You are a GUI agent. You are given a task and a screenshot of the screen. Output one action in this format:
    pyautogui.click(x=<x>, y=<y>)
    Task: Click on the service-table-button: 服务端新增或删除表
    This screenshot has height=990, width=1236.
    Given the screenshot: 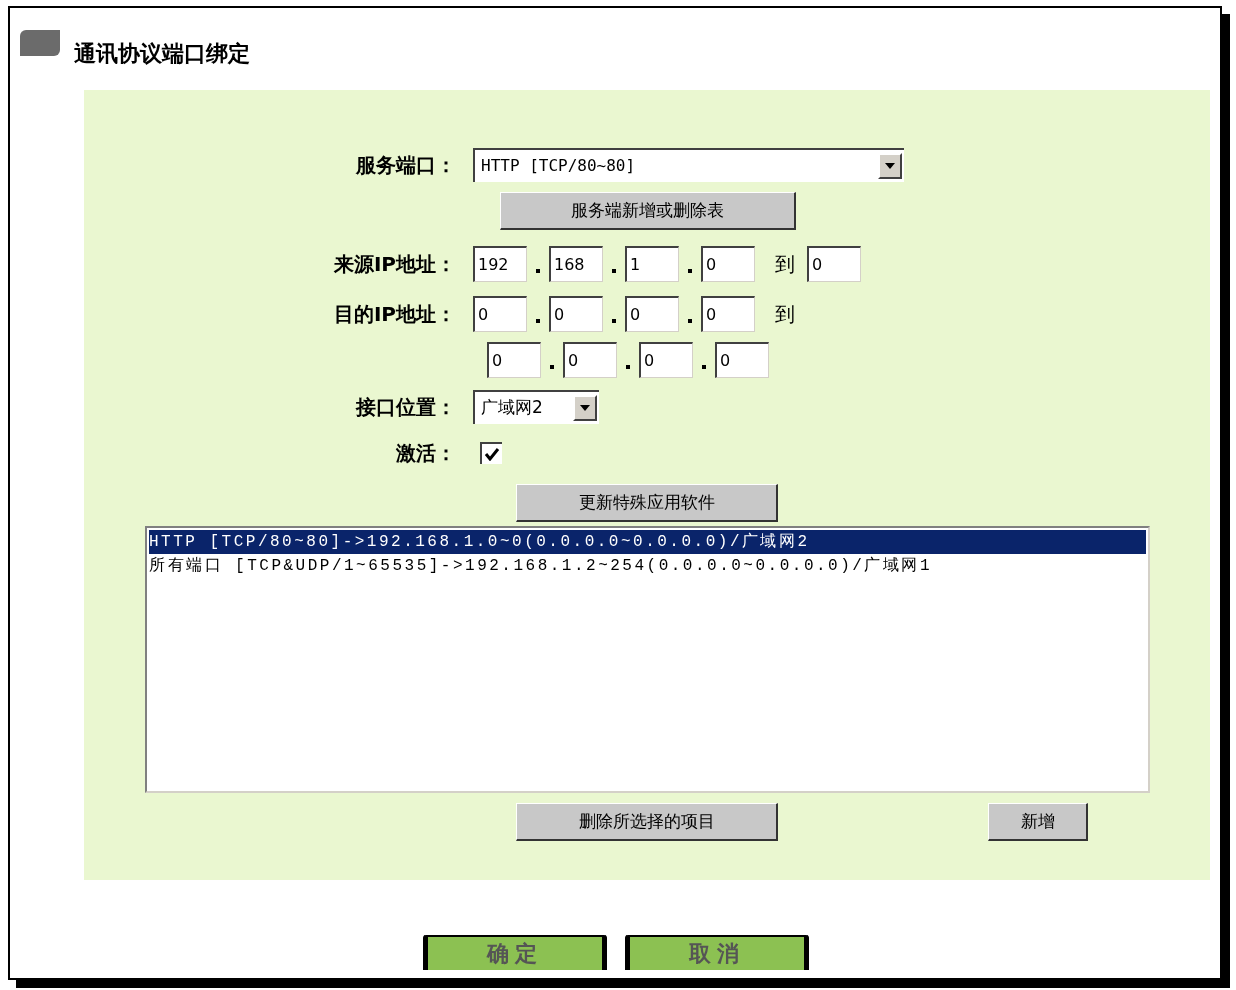 What is the action you would take?
    pyautogui.click(x=648, y=211)
    